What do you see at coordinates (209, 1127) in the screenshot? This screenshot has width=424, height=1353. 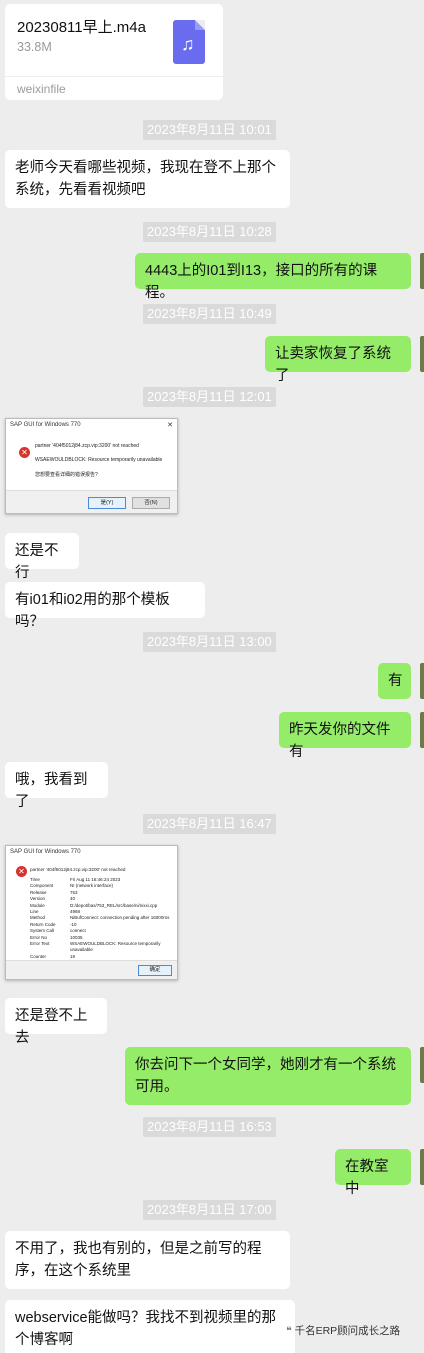 I see `timestamp: 2023年8月11日 16:53` at bounding box center [209, 1127].